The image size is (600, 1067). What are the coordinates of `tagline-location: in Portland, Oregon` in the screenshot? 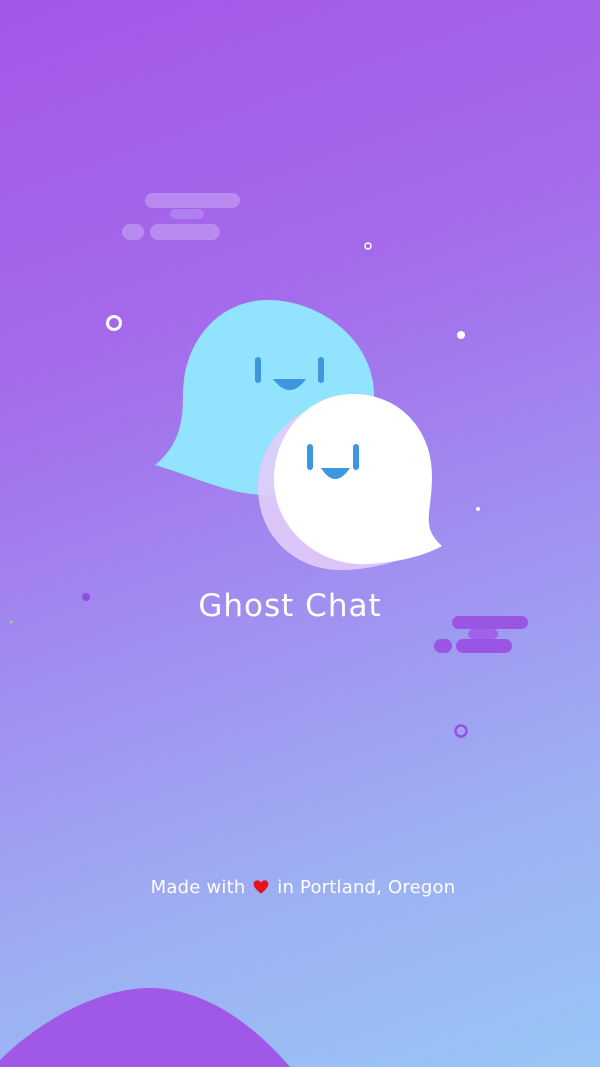 It's located at (366, 887).